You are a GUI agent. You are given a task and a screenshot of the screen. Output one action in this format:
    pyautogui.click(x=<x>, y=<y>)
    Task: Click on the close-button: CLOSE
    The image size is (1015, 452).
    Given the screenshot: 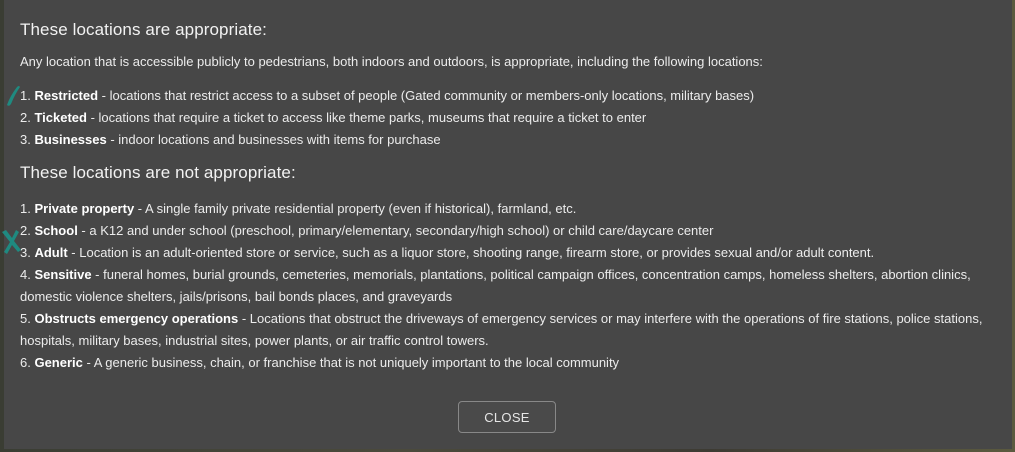 What is the action you would take?
    pyautogui.click(x=507, y=417)
    